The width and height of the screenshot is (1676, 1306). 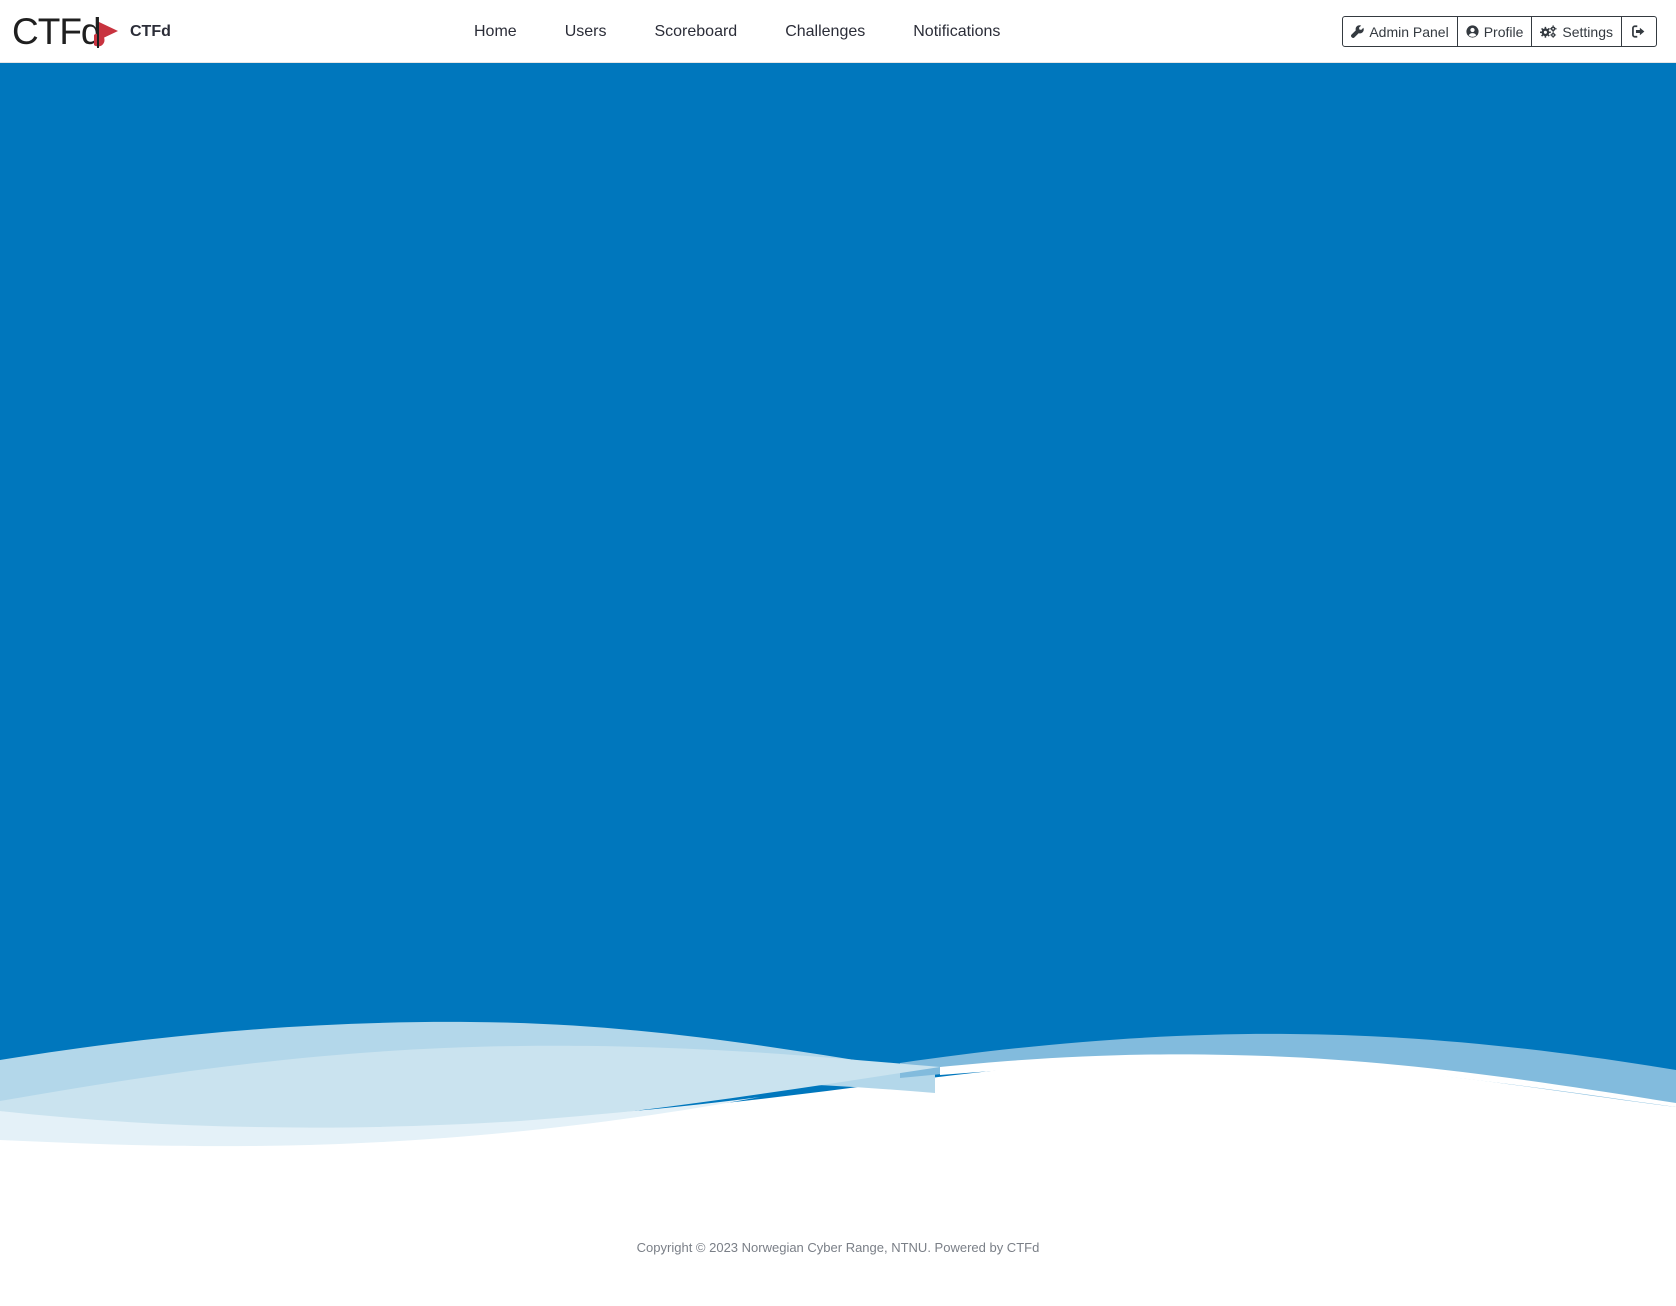 What do you see at coordinates (1549, 31) in the screenshot?
I see `cogs-icon` at bounding box center [1549, 31].